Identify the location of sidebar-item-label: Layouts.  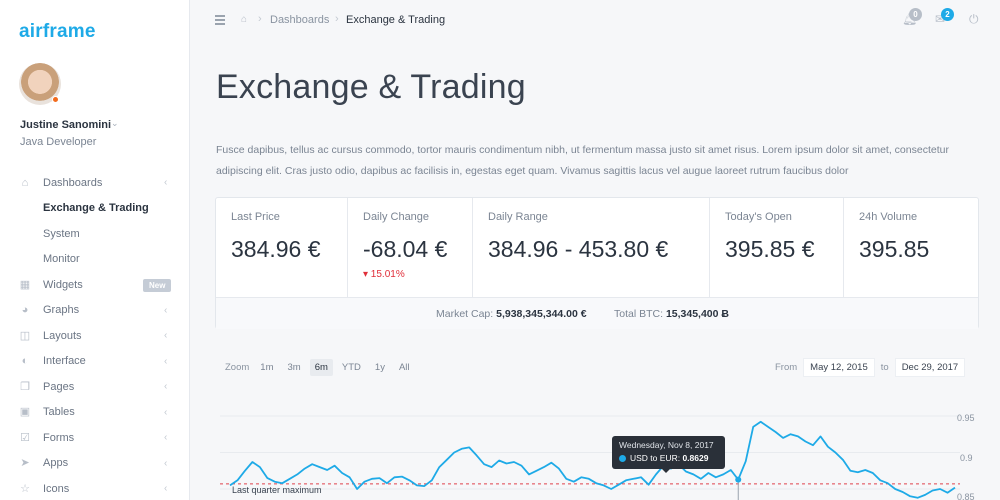
(62, 335).